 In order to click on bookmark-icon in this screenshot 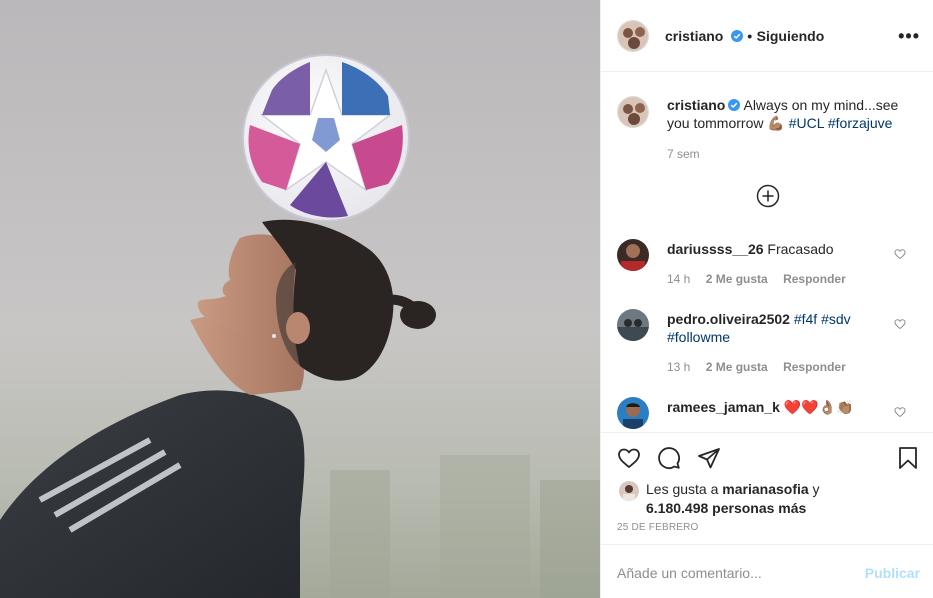, I will do `click(908, 458)`.